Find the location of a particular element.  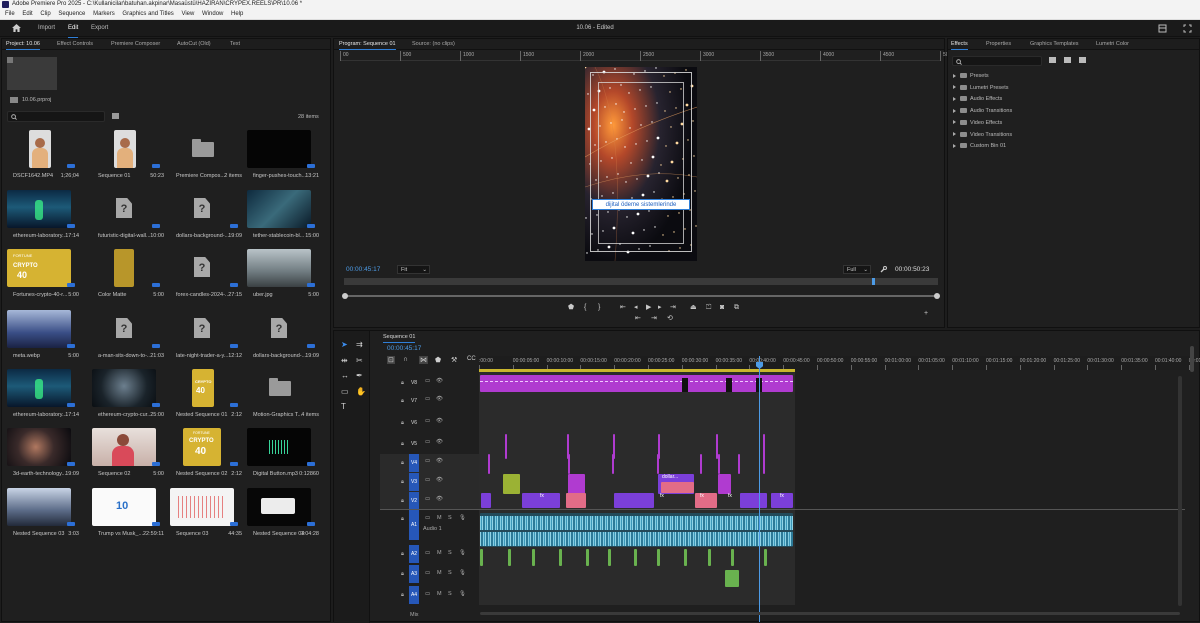

caption-text-box: dijital ödeme sistemlerinde is located at coordinates (641, 204).